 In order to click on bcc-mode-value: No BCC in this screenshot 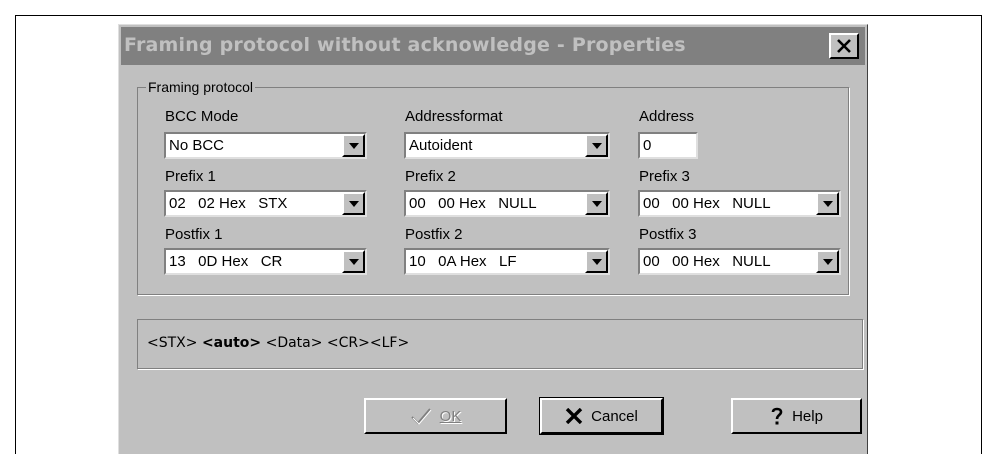, I will do `click(197, 145)`.